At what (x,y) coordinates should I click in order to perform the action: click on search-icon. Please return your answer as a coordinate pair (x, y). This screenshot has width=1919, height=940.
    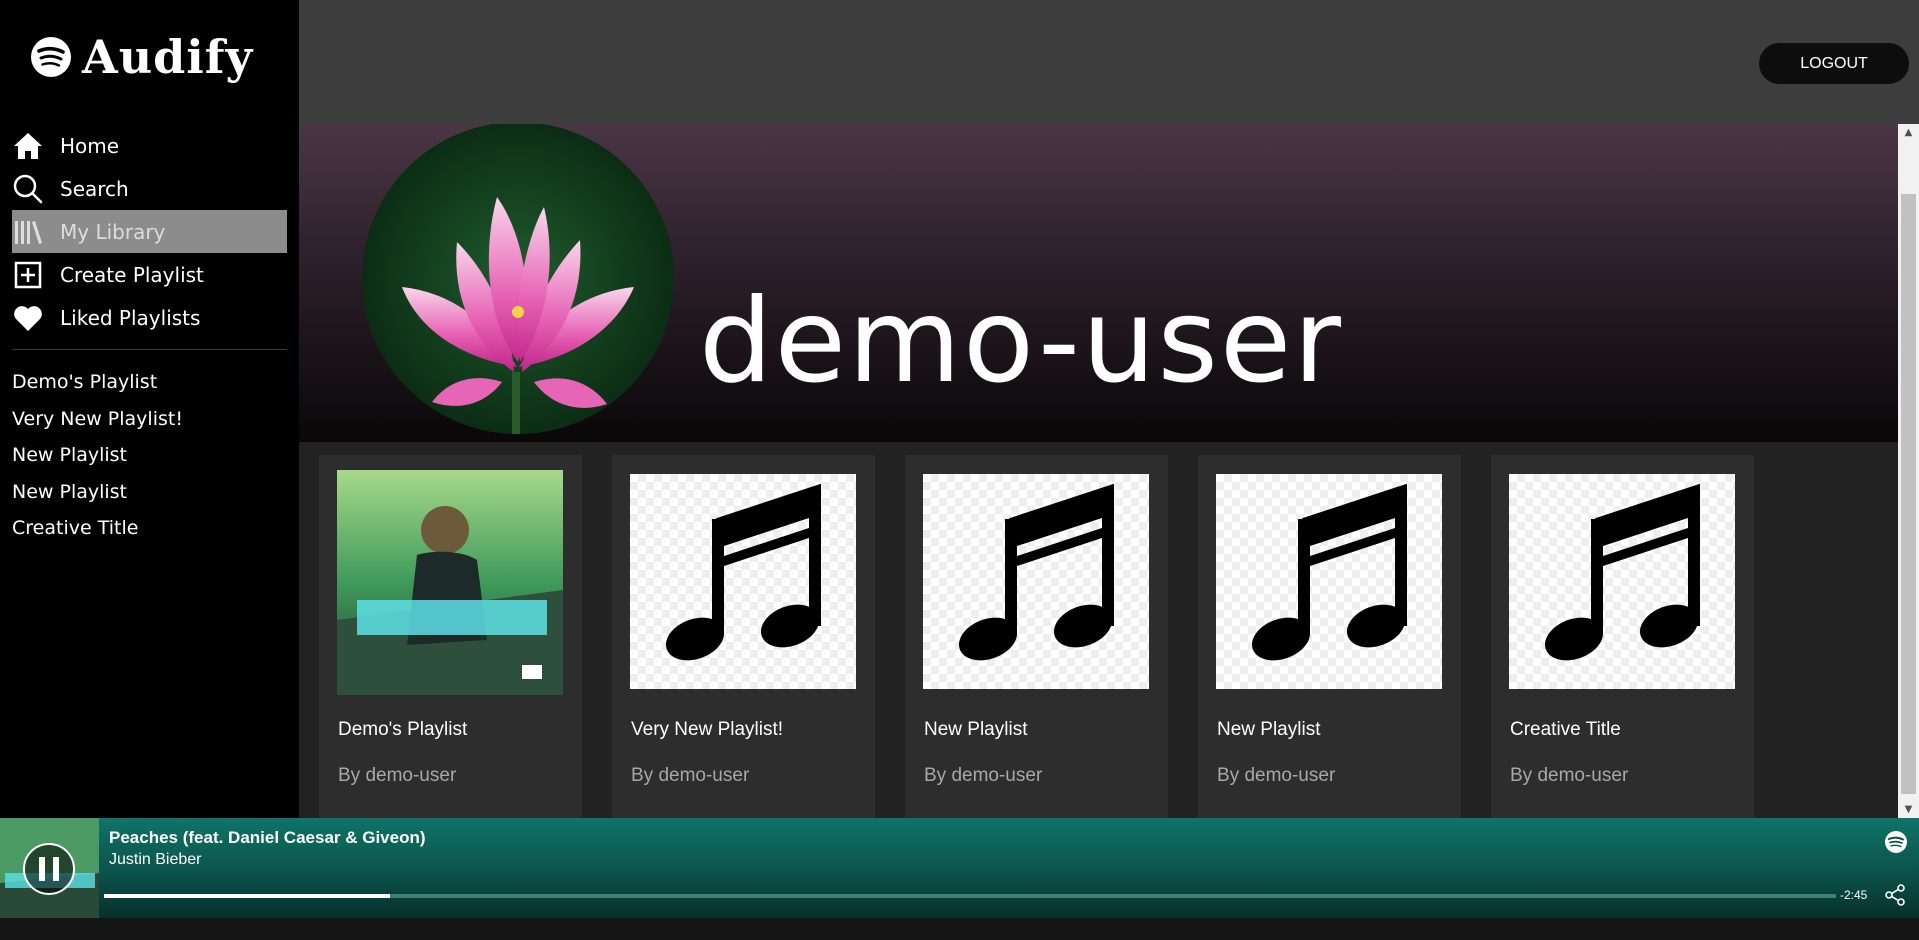
    Looking at the image, I should click on (28, 189).